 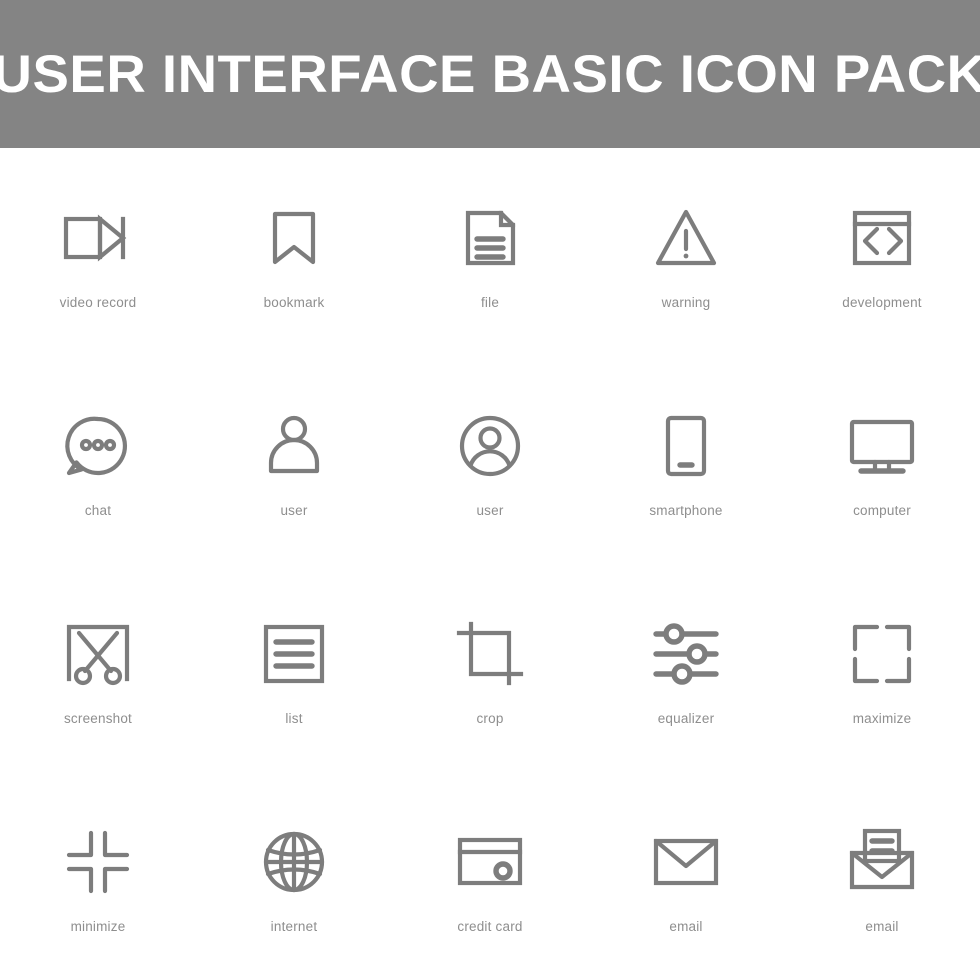 I want to click on icon-label: video record, so click(x=98, y=302).